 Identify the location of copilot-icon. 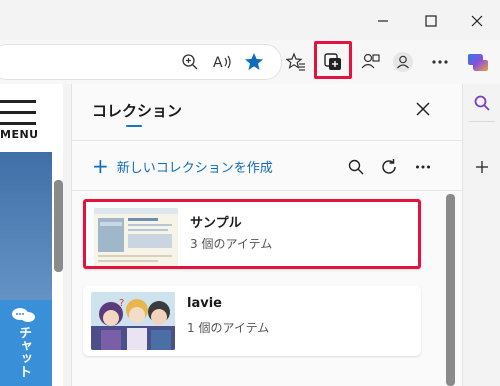
(478, 62).